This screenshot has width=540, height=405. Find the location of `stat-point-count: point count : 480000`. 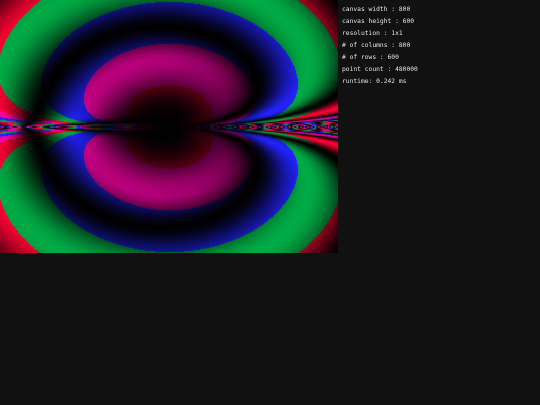

stat-point-count: point count : 480000 is located at coordinates (380, 69).